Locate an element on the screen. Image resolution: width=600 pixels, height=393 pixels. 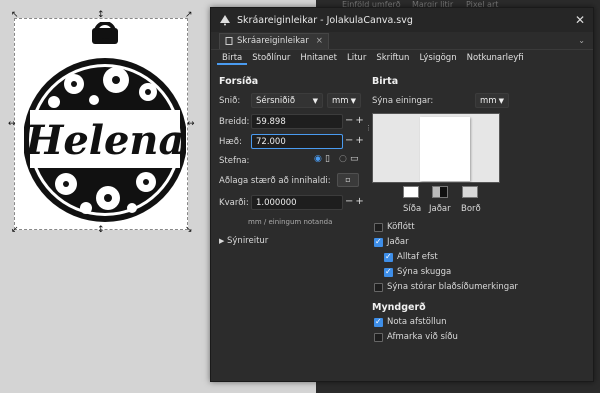
desk-color-label: Borð is located at coordinates (471, 209).